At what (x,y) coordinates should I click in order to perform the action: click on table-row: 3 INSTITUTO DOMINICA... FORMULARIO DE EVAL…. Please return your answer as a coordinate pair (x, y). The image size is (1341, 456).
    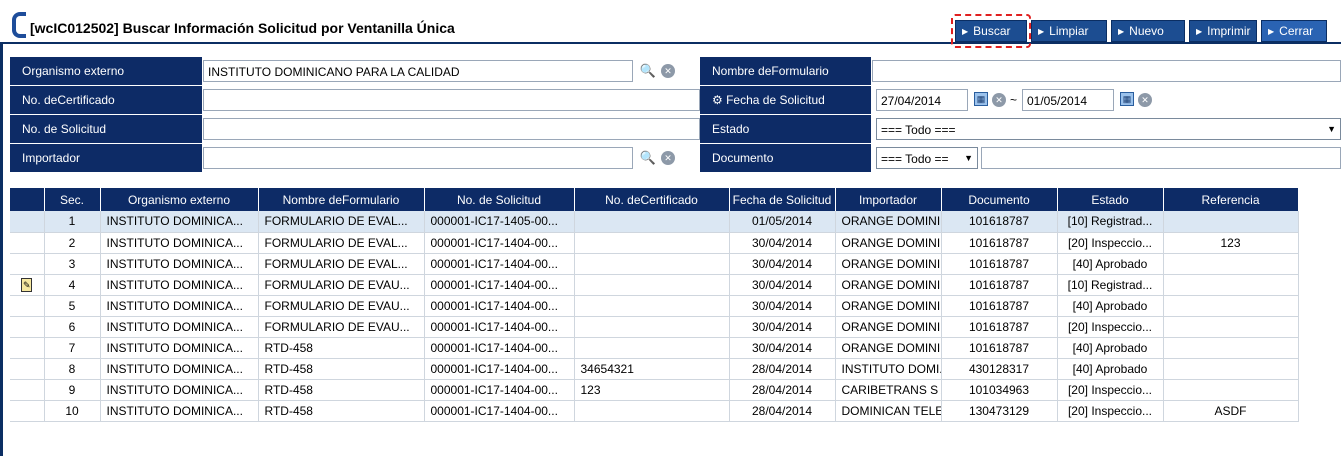
    Looking at the image, I should click on (654, 264).